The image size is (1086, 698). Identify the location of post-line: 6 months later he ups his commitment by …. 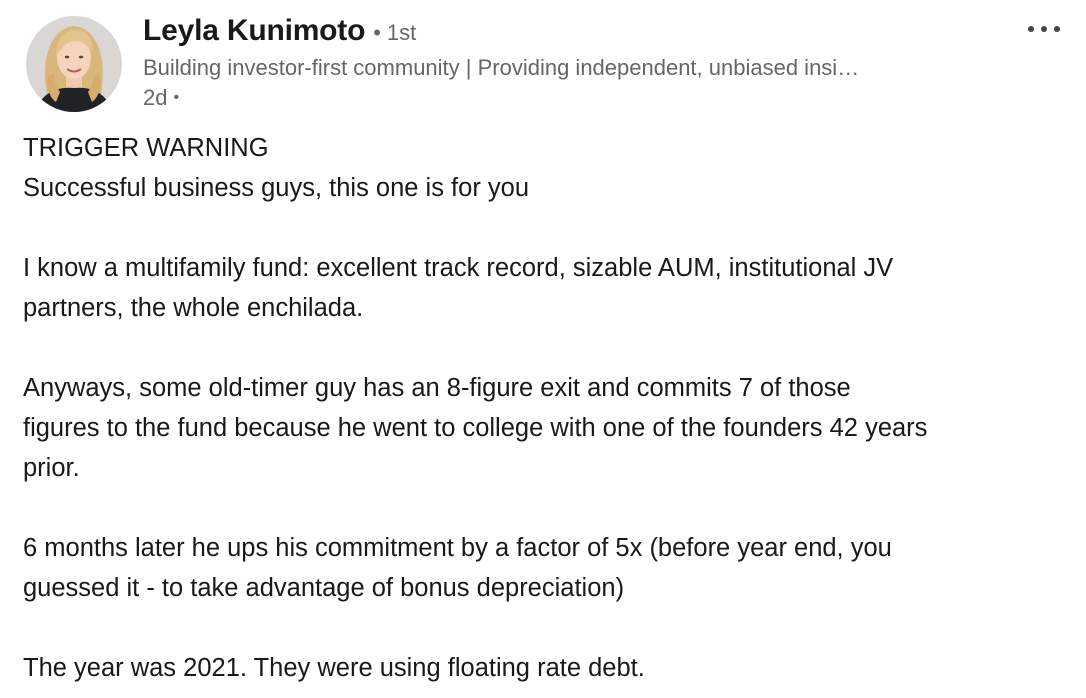
(457, 548).